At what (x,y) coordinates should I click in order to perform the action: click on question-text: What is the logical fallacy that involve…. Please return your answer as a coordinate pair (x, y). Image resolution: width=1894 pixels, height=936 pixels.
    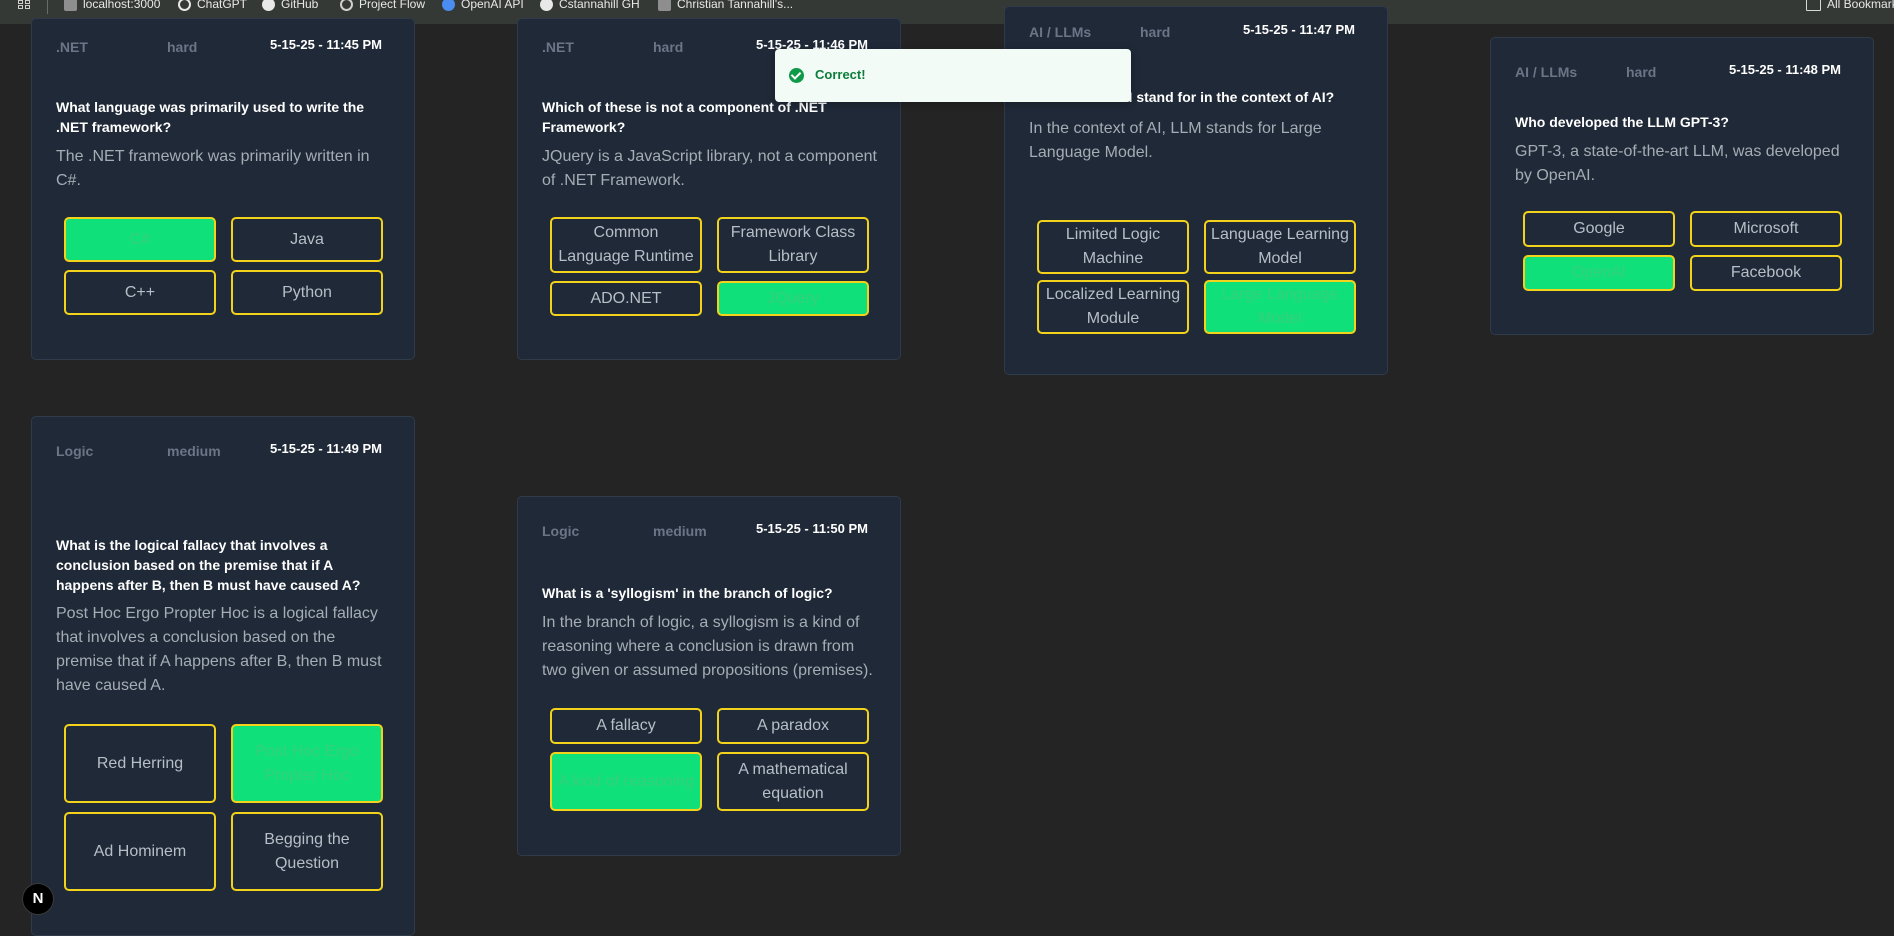
    Looking at the image, I should click on (208, 565).